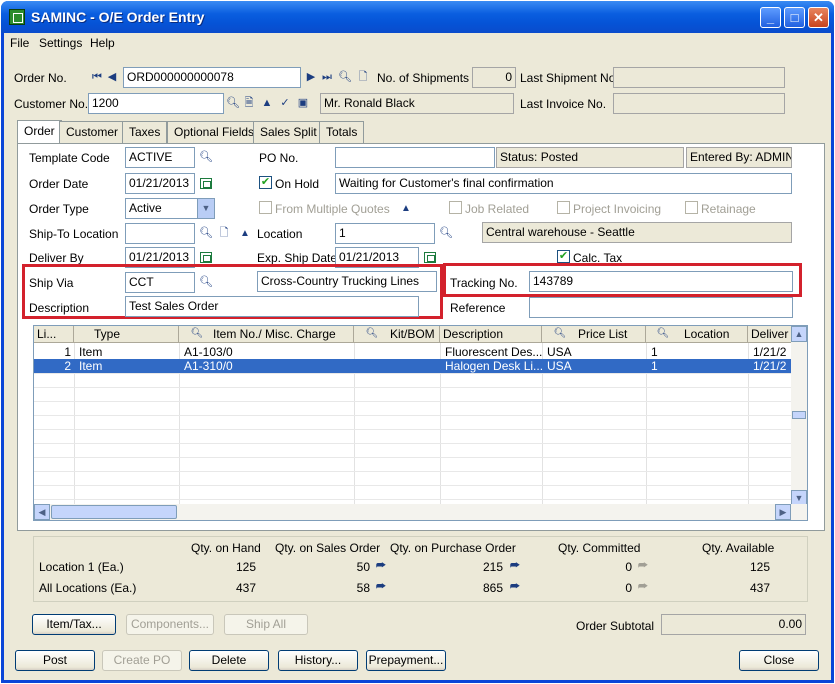  What do you see at coordinates (285, 103) in the screenshot?
I see `edit-icon: ✓` at bounding box center [285, 103].